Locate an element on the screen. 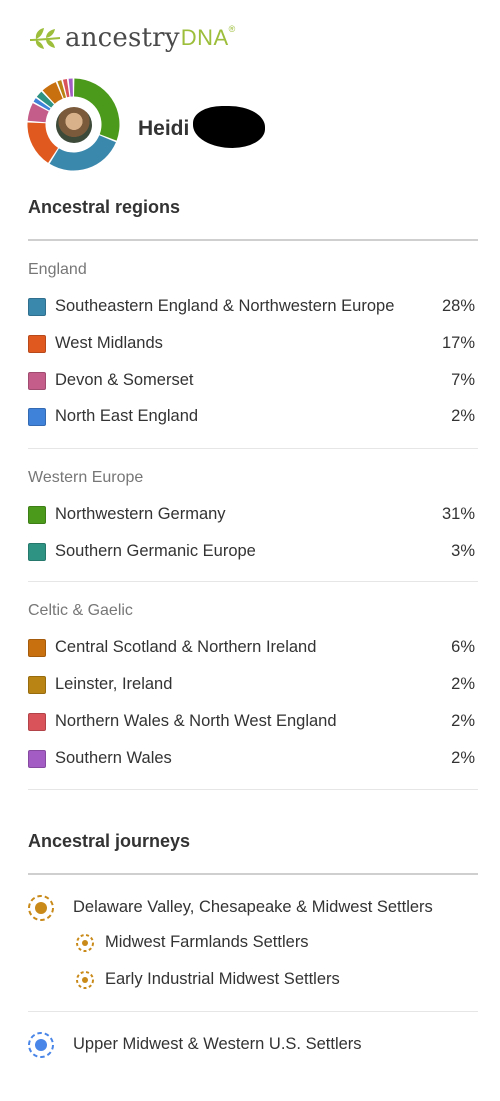  profile-name: Heidi is located at coordinates (164, 128).